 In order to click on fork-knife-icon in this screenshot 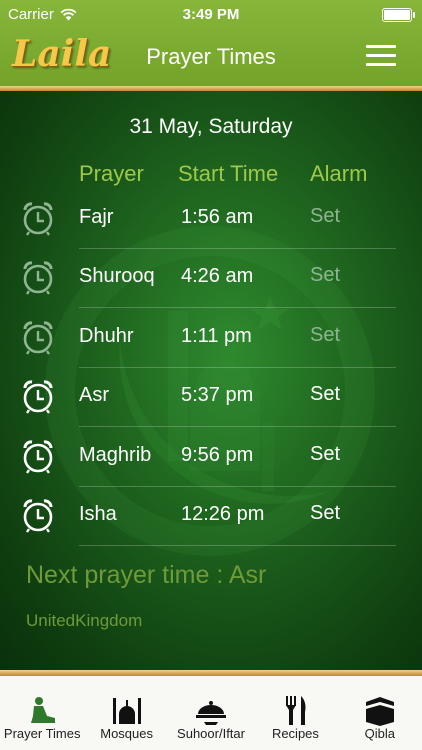, I will do `click(296, 710)`.